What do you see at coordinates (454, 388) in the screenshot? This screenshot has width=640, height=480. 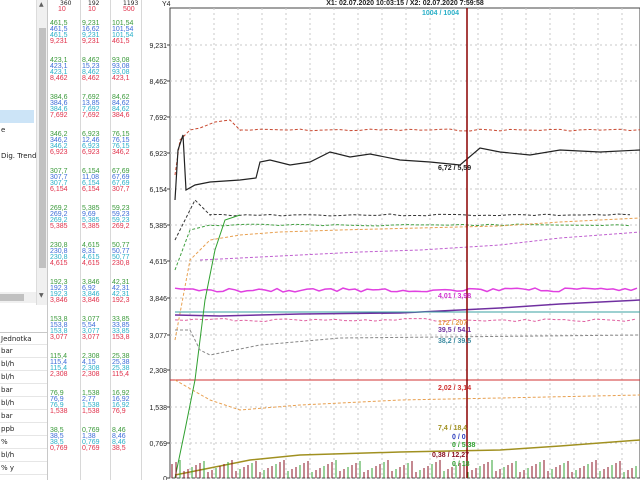 I see `cursor-value-label: 2,02 / 3,14` at bounding box center [454, 388].